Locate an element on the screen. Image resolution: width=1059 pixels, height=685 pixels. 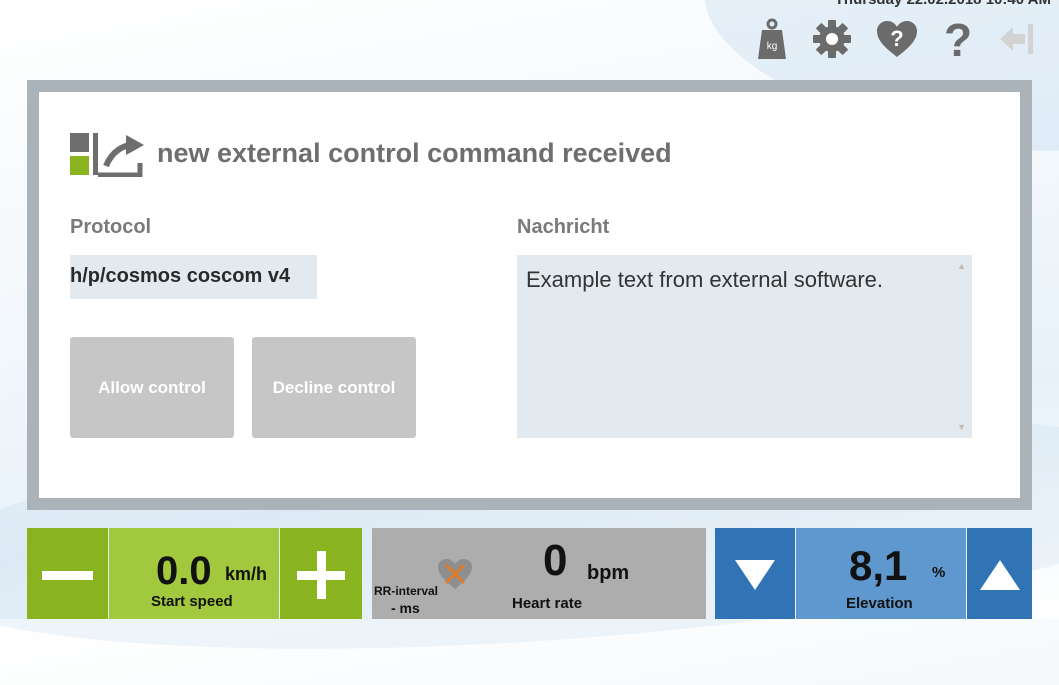
logout-button is located at coordinates (1016, 39).